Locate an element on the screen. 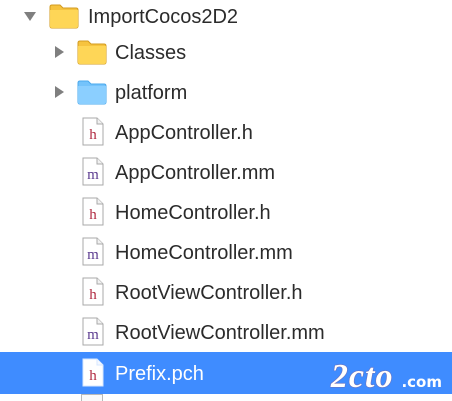  watermark: 2cto .com is located at coordinates (386, 373).